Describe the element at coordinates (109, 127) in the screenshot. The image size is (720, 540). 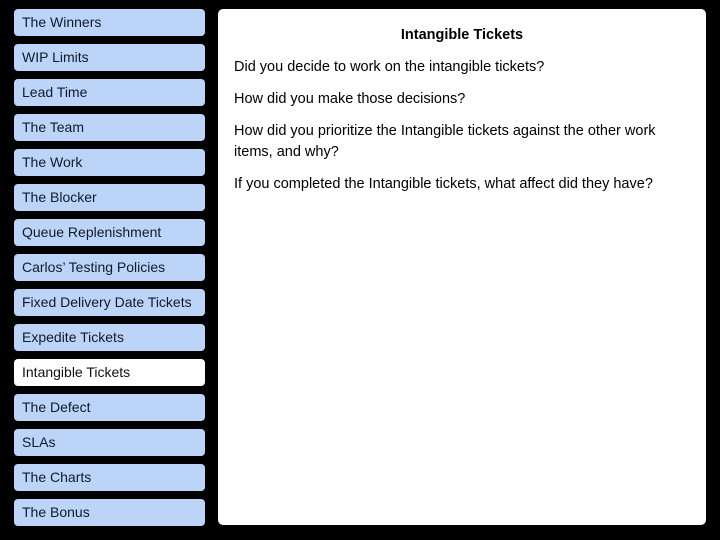
I see `nav-item-the-team: The Team` at that location.